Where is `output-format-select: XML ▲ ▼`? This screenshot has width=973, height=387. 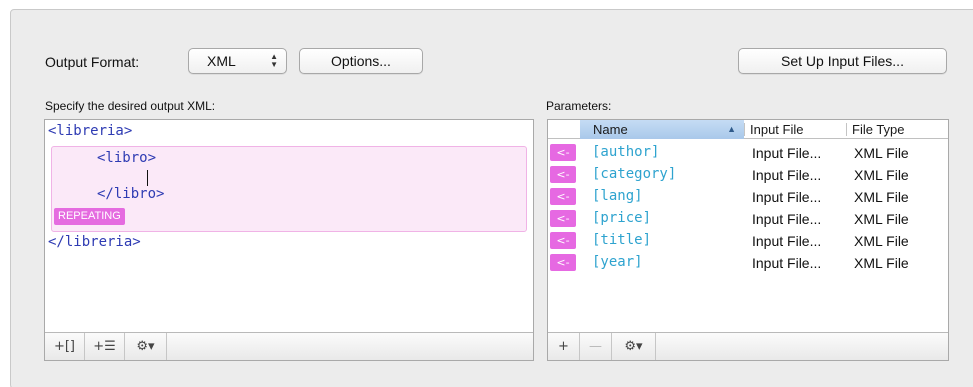 output-format-select: XML ▲ ▼ is located at coordinates (237, 61).